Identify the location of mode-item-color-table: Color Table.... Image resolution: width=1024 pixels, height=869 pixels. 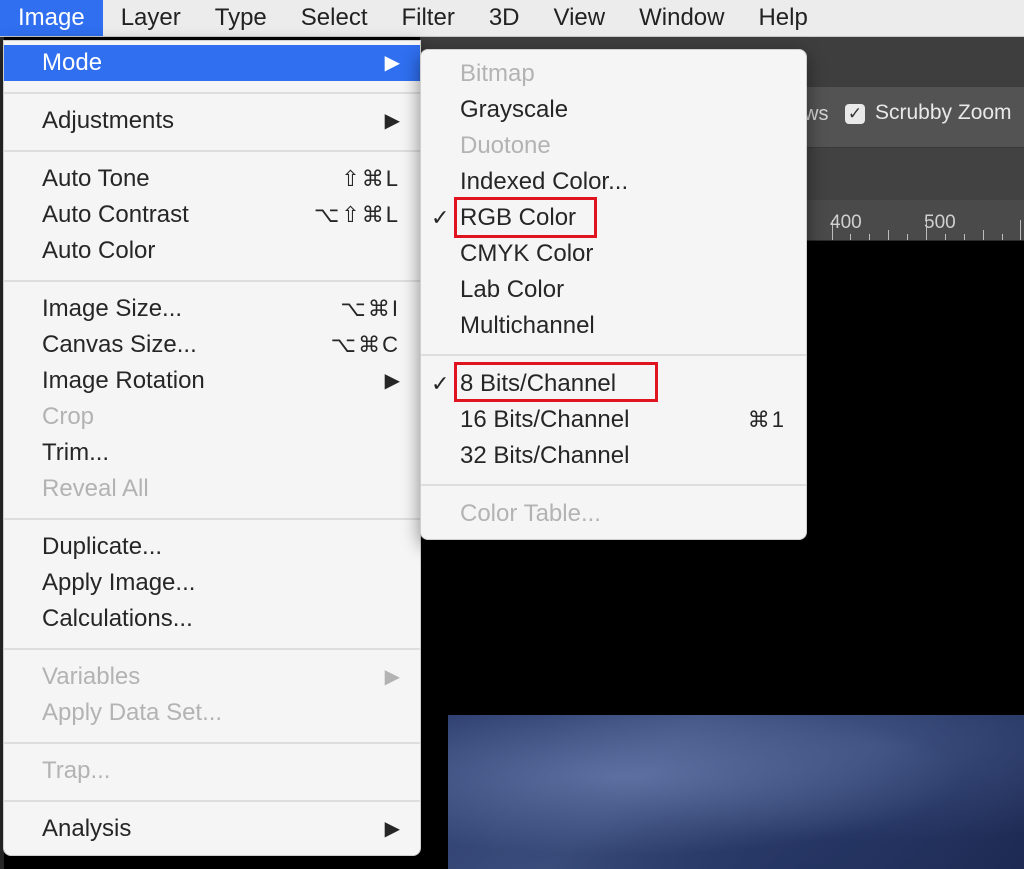
(613, 514).